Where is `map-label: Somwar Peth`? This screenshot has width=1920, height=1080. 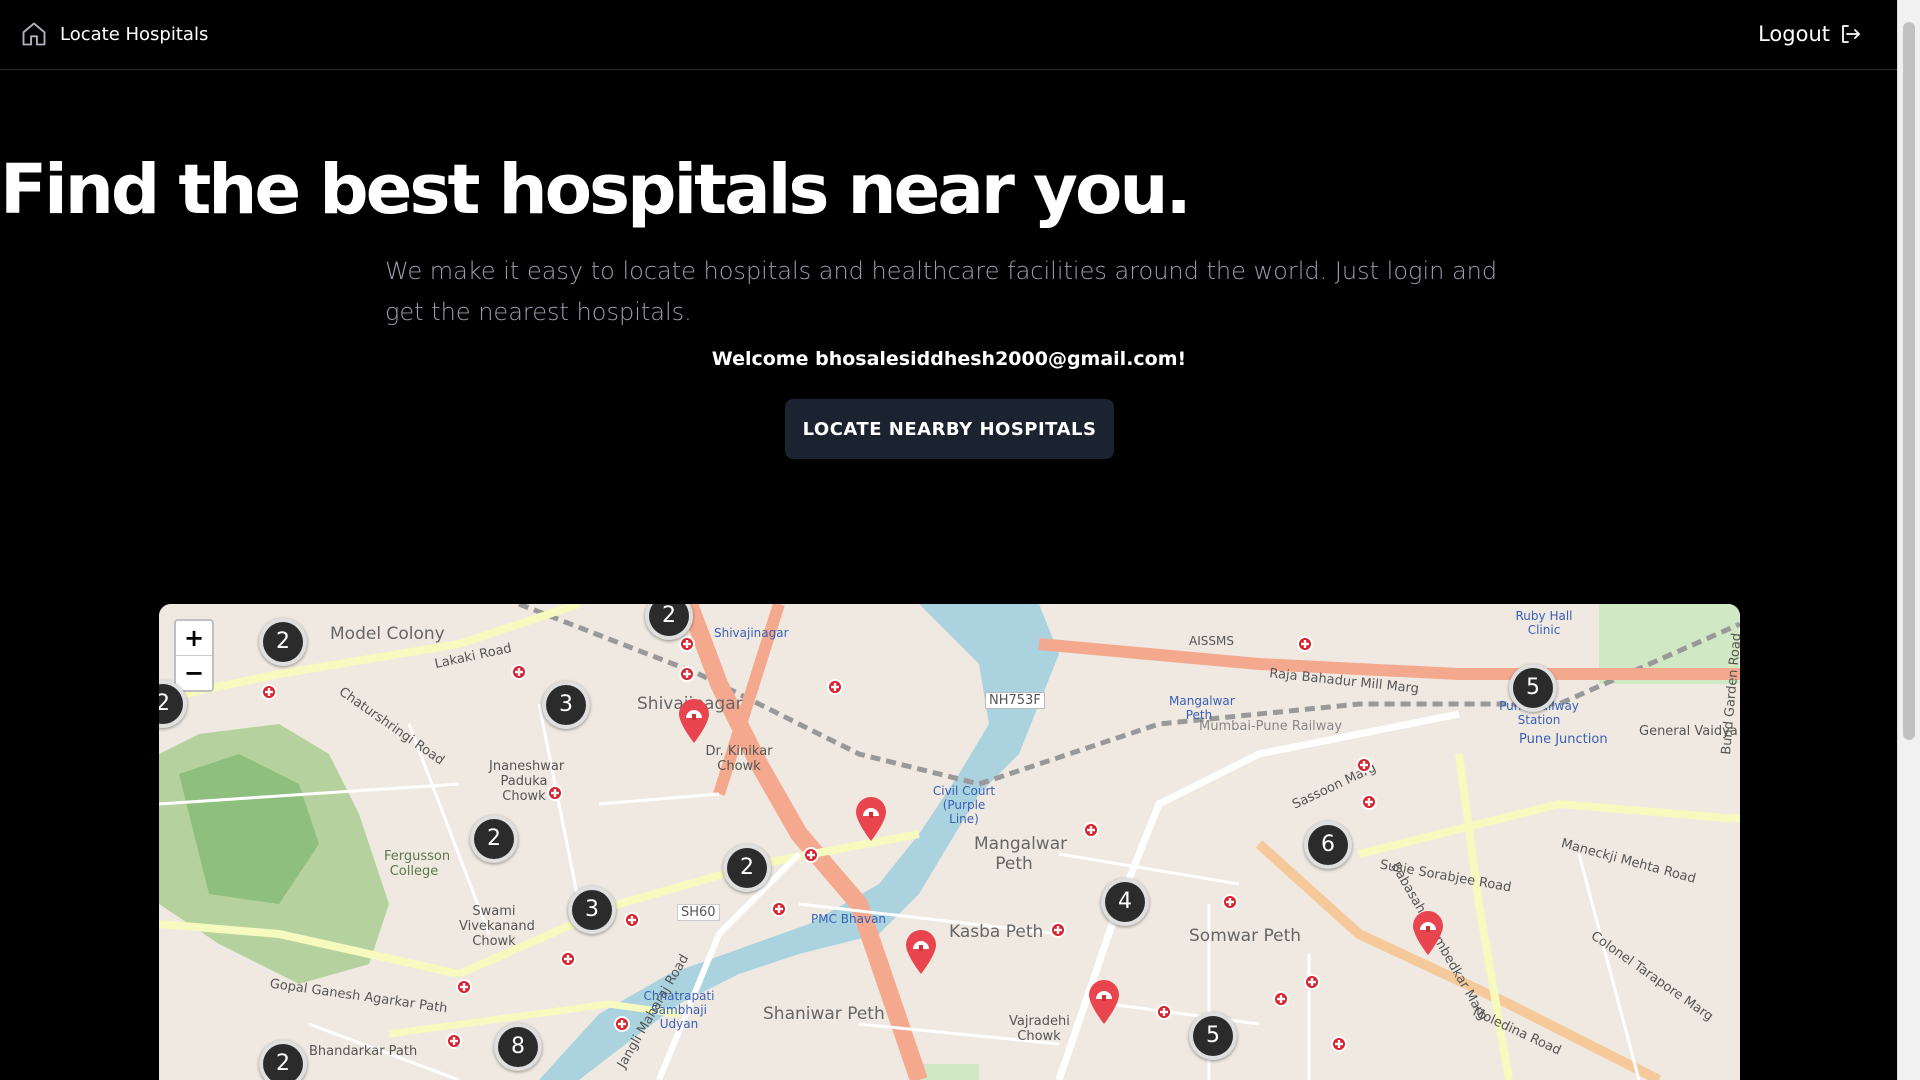 map-label: Somwar Peth is located at coordinates (1245, 936).